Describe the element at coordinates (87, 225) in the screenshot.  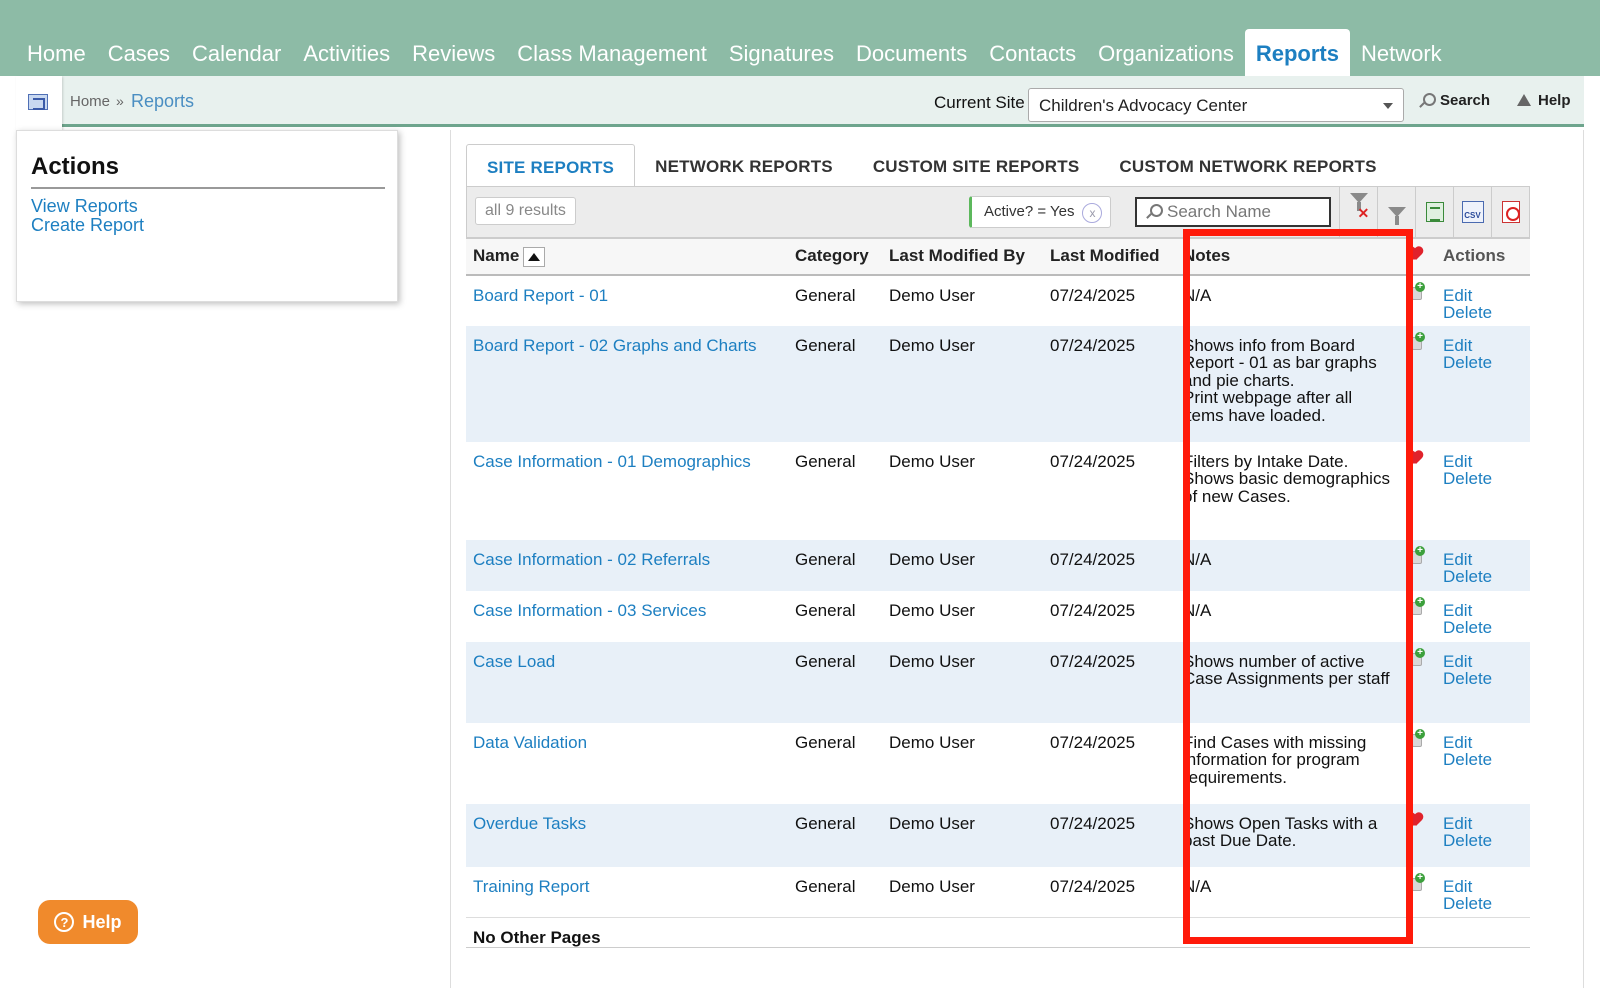
I see `create-report-link: Create Report` at that location.